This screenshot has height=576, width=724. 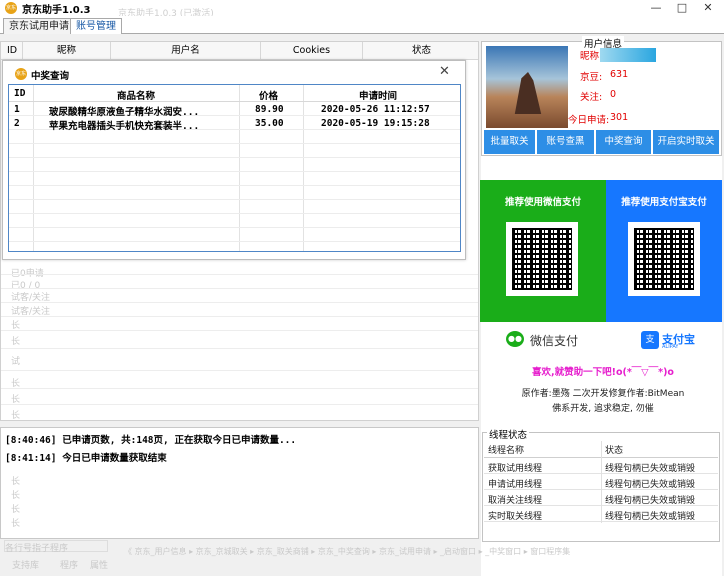 I want to click on ghost-tab: 程序, so click(x=69, y=566).